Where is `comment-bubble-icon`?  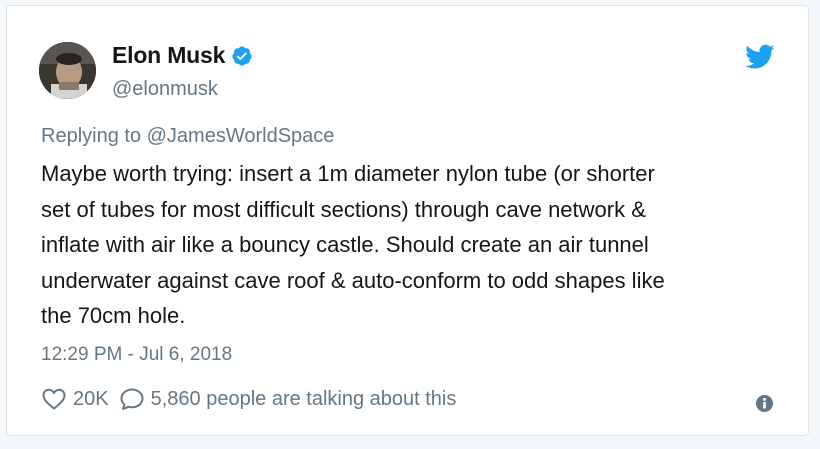 comment-bubble-icon is located at coordinates (132, 399).